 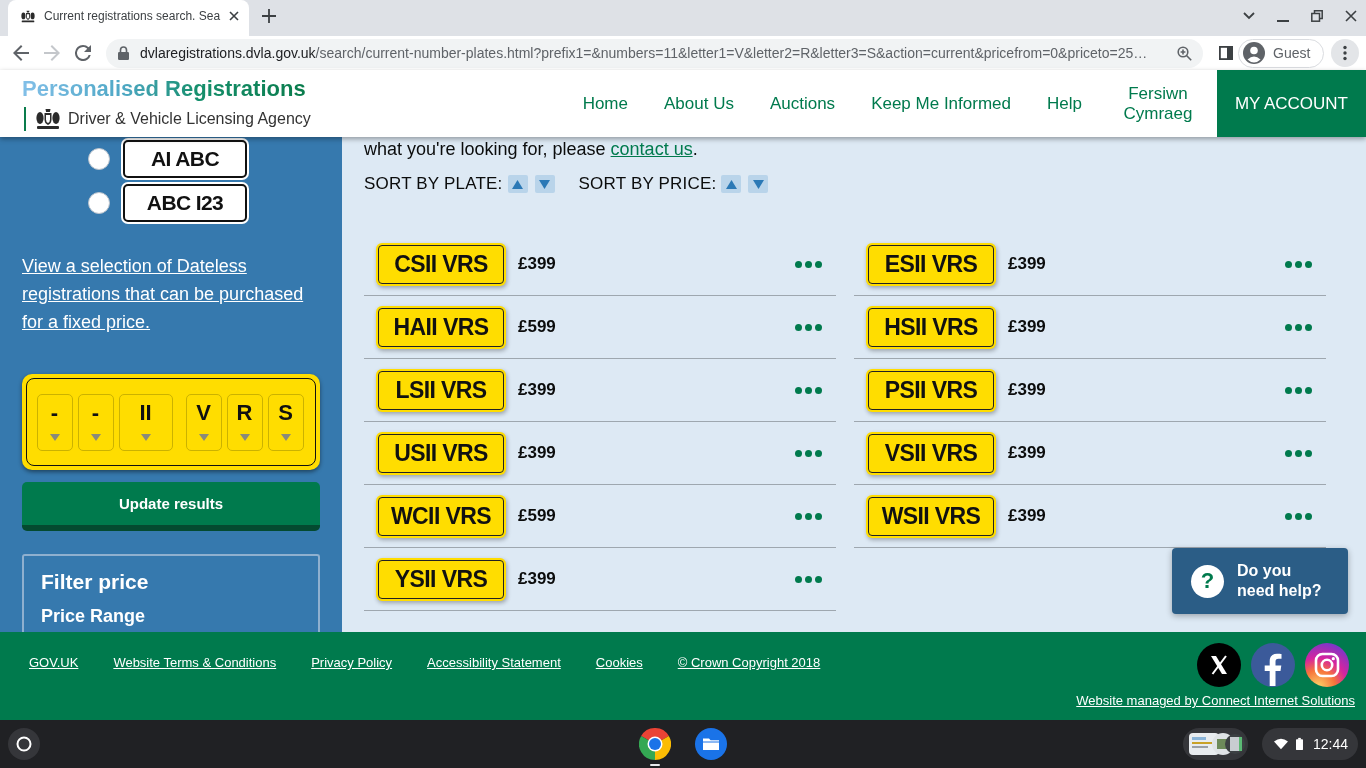 What do you see at coordinates (711, 744) in the screenshot?
I see `folder-icon` at bounding box center [711, 744].